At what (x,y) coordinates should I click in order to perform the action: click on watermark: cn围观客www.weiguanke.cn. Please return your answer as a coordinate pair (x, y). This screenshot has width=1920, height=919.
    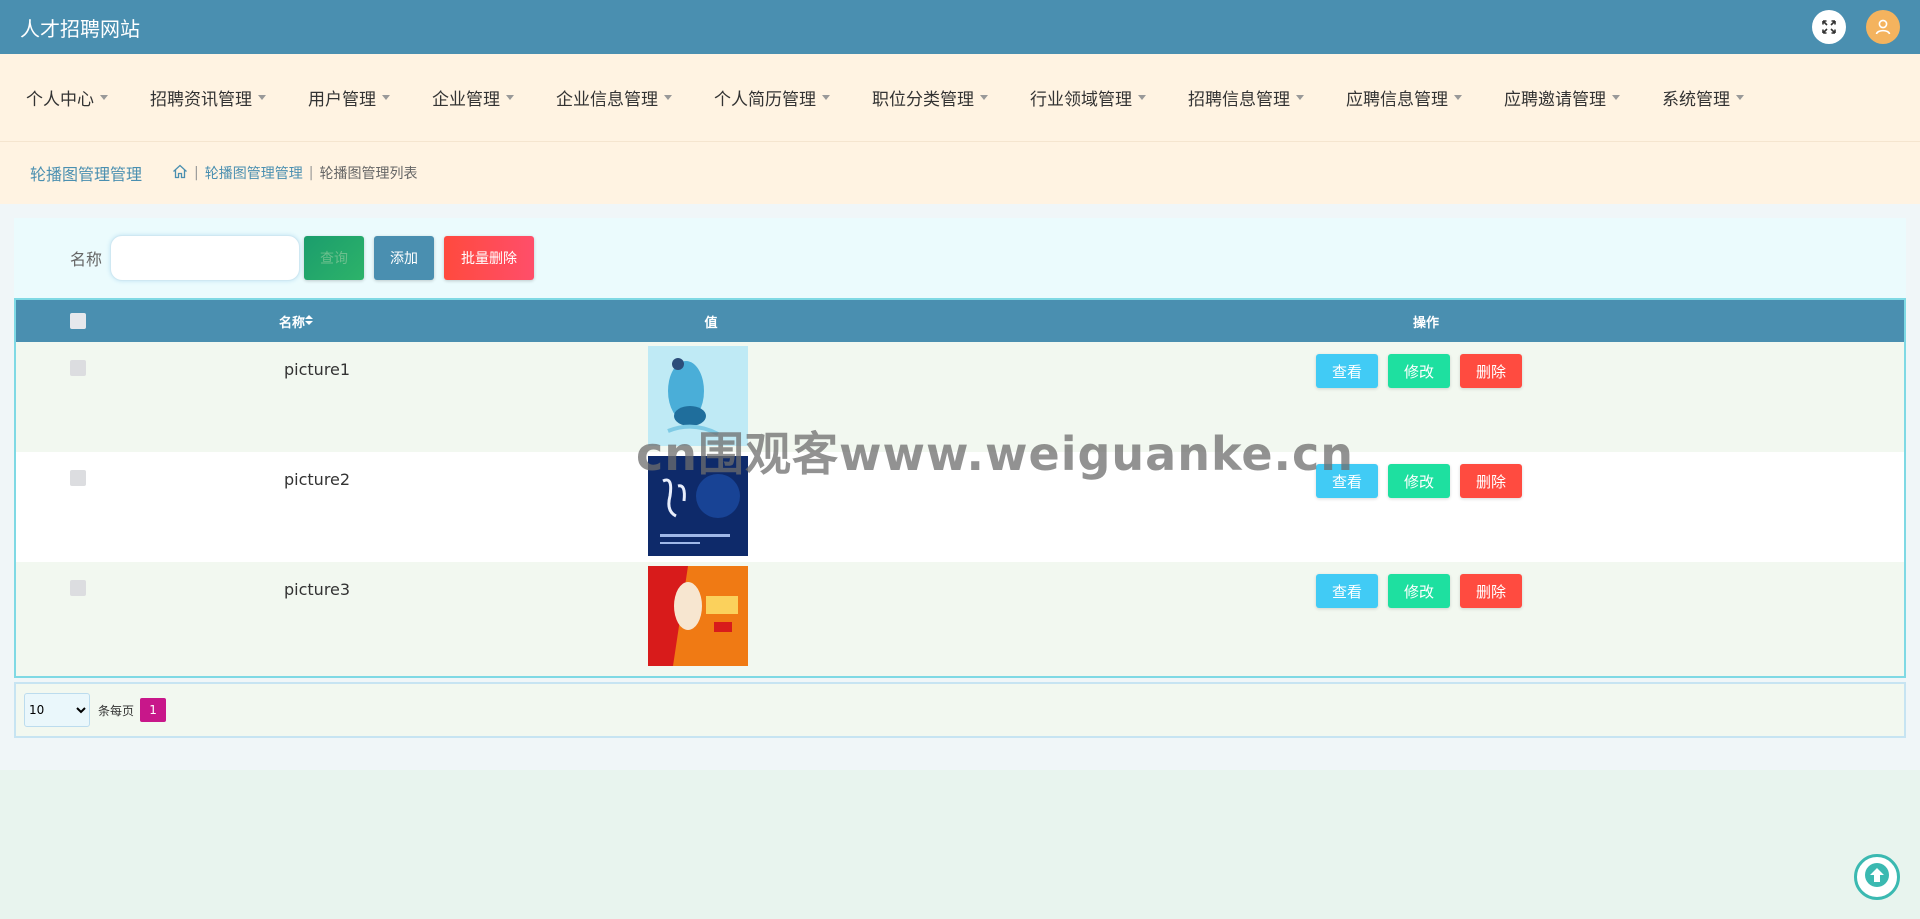
    Looking at the image, I should click on (995, 454).